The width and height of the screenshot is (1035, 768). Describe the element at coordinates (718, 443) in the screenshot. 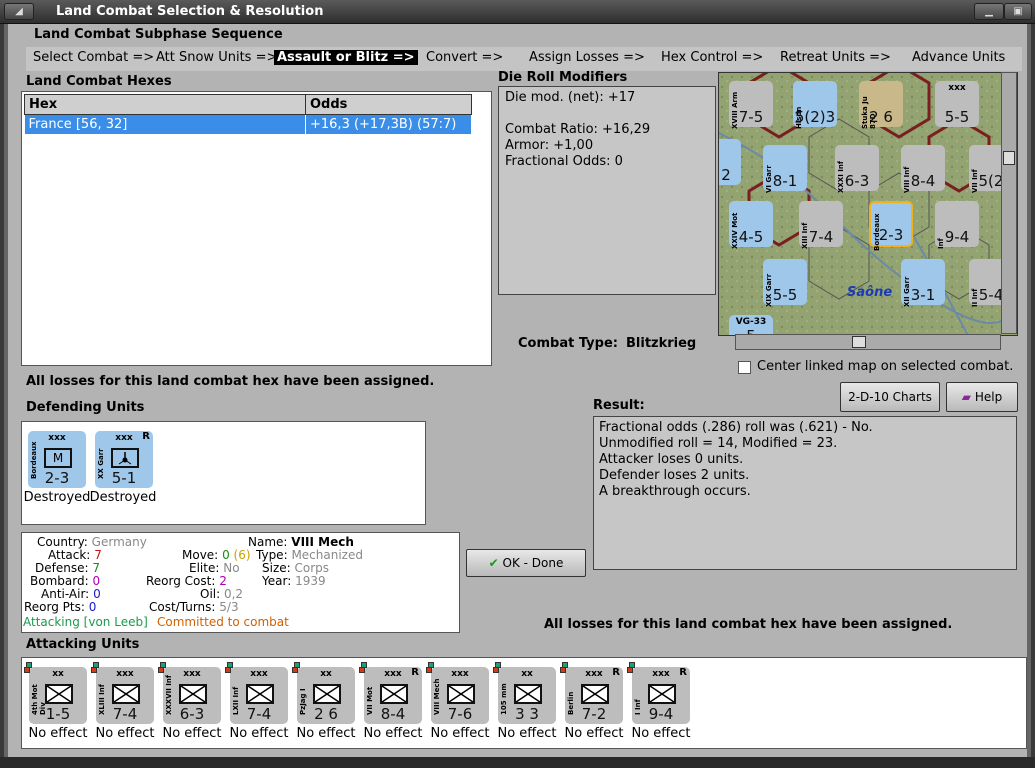

I see `result-line: Unmodified roll = 14, Modified = 23.` at that location.